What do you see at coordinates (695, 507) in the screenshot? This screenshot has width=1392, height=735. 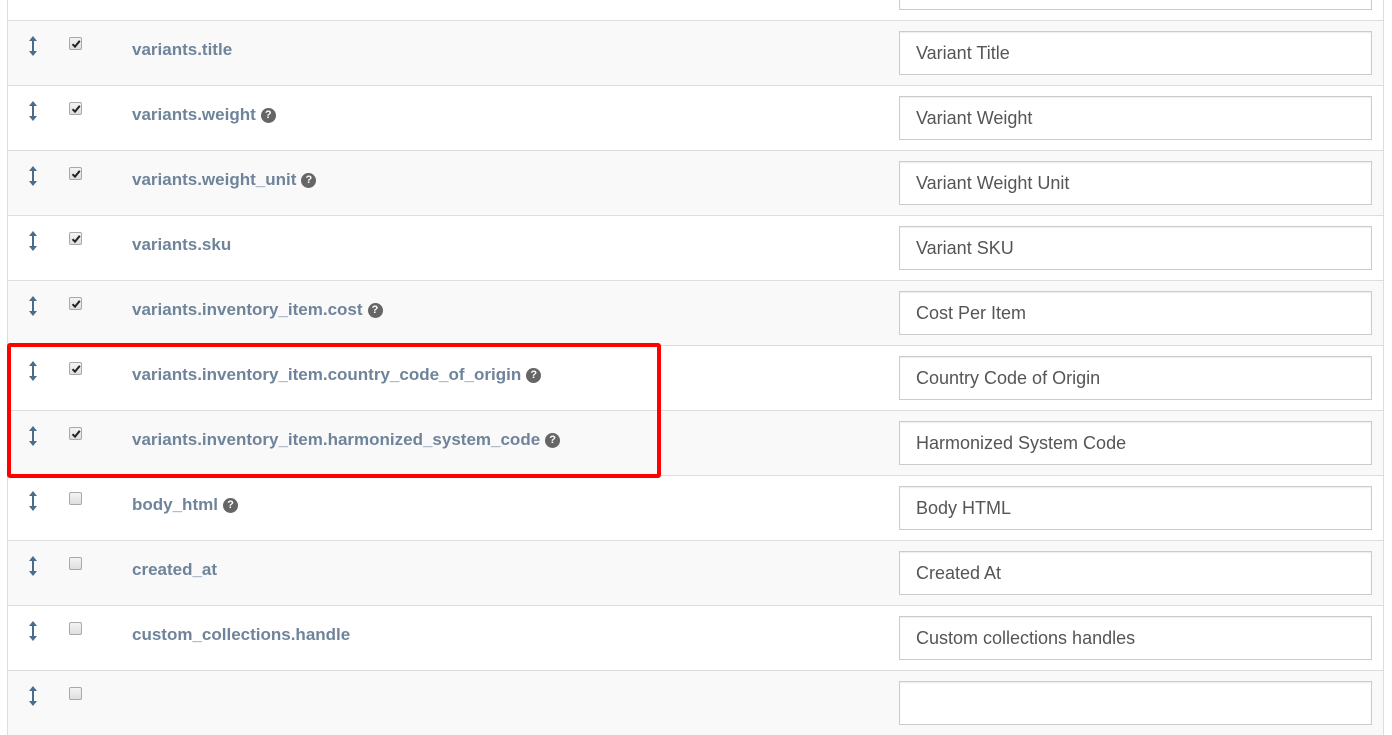 I see `table-row: body_html?` at bounding box center [695, 507].